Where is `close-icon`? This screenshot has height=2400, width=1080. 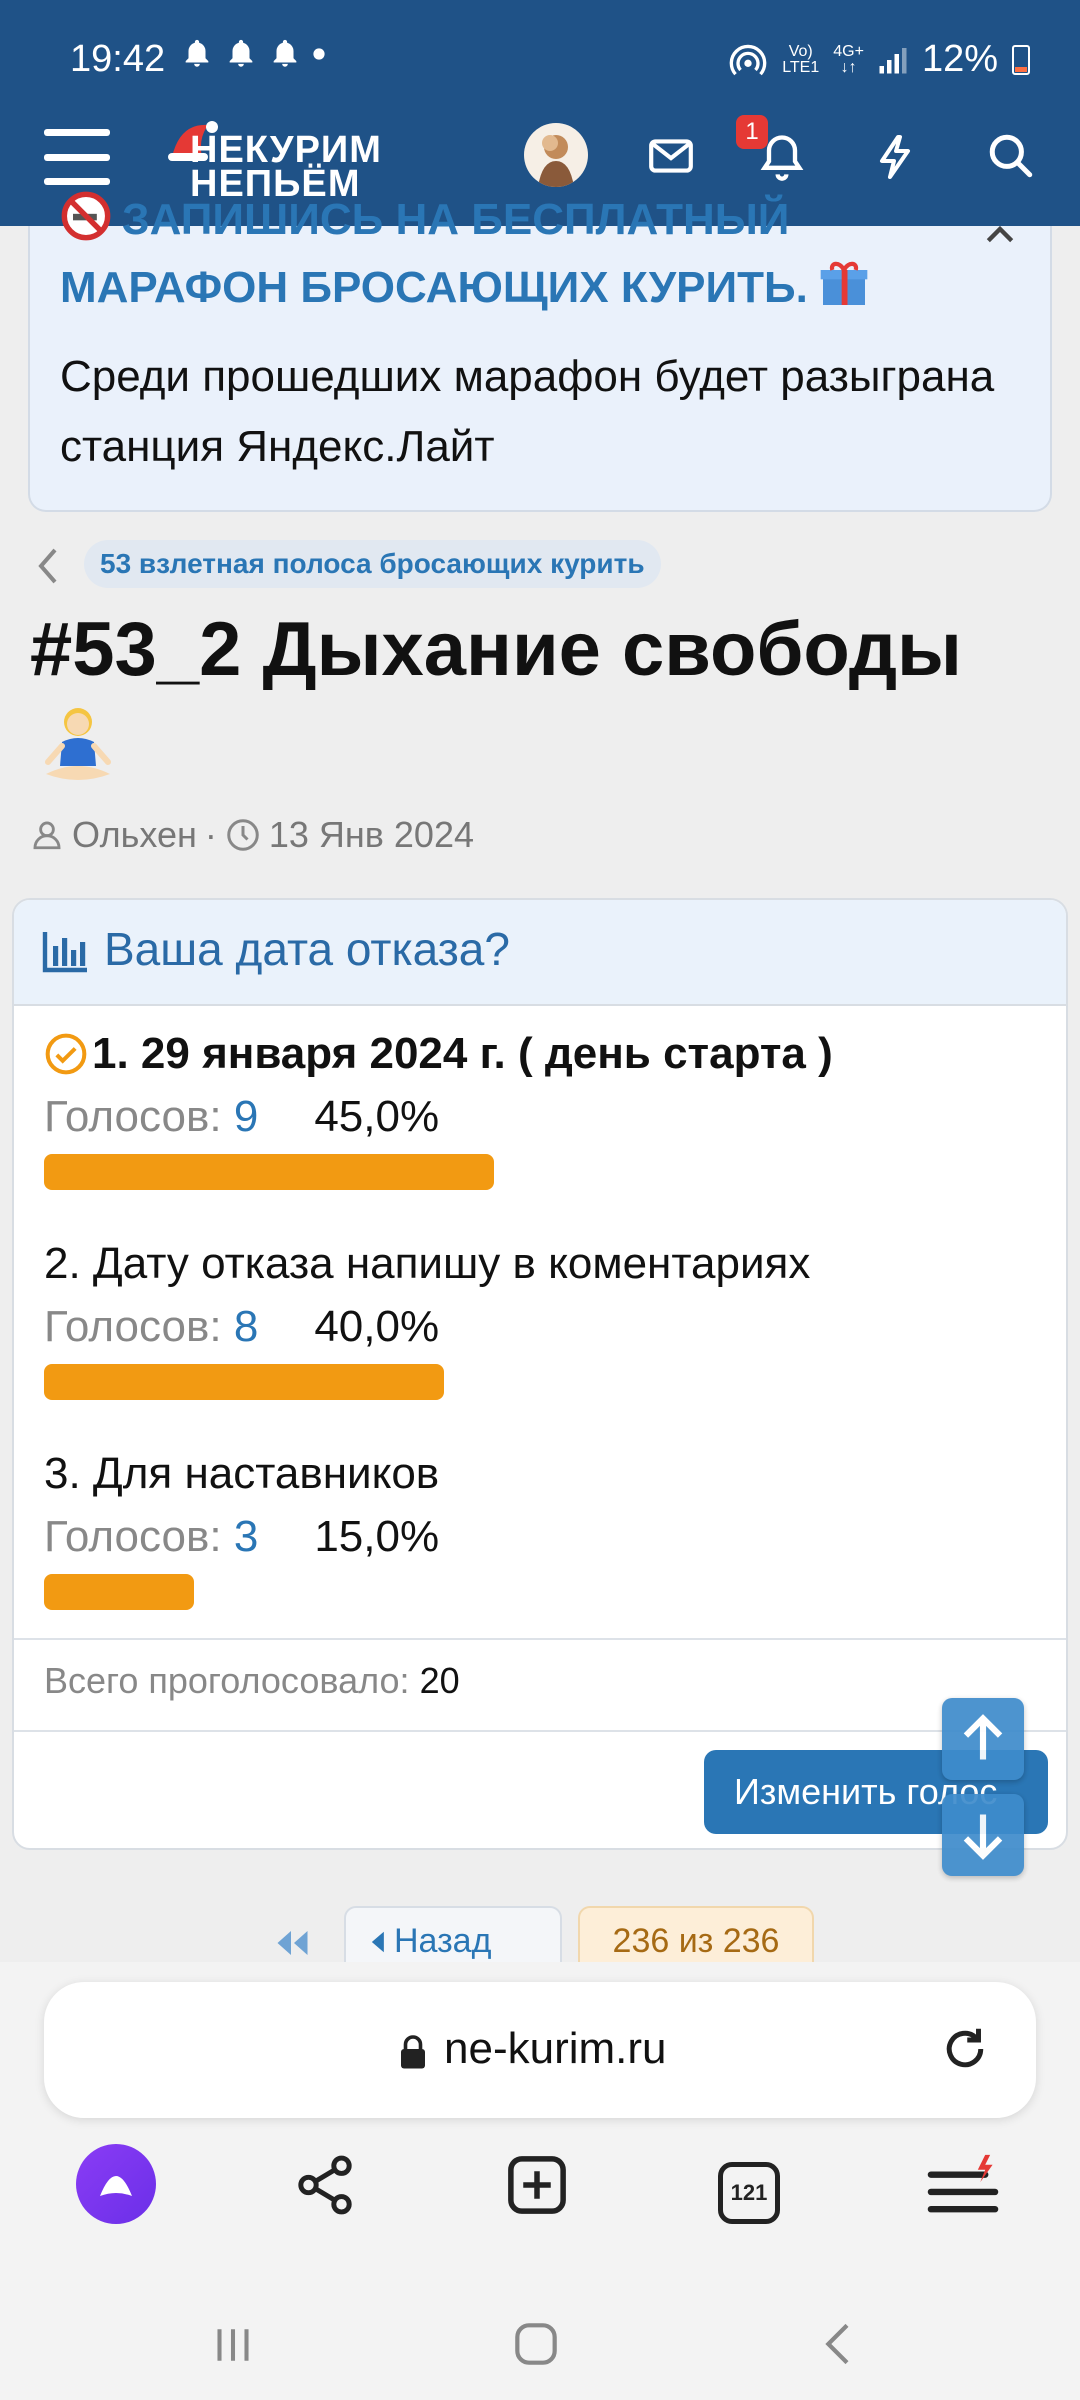 close-icon is located at coordinates (1000, 234).